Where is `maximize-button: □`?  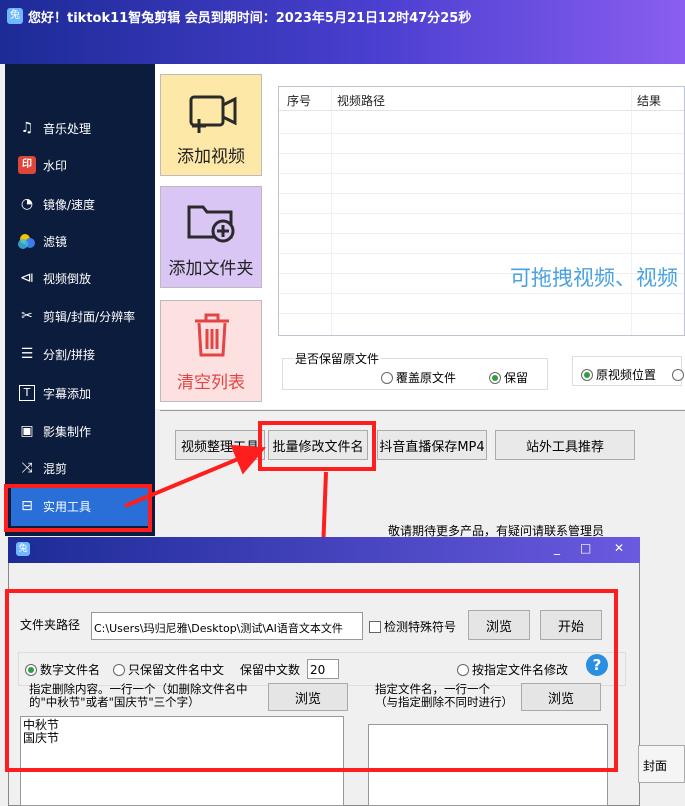
maximize-button: □ is located at coordinates (585, 548).